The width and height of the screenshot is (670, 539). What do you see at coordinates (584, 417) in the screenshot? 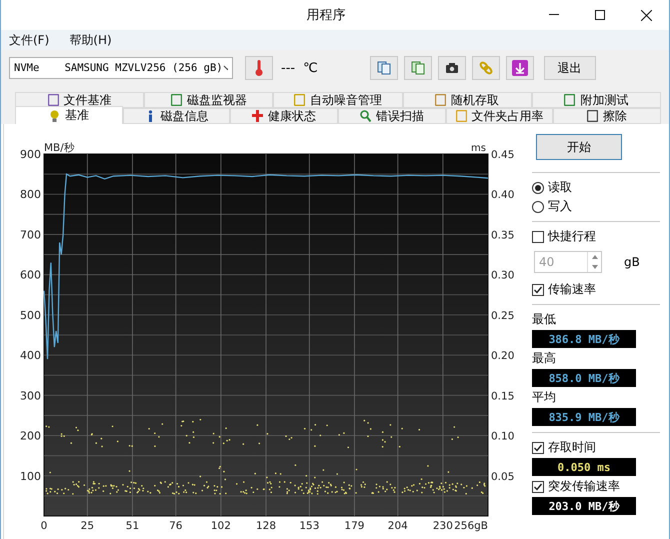
I see `readout-value: 835.9 MB/秒` at bounding box center [584, 417].